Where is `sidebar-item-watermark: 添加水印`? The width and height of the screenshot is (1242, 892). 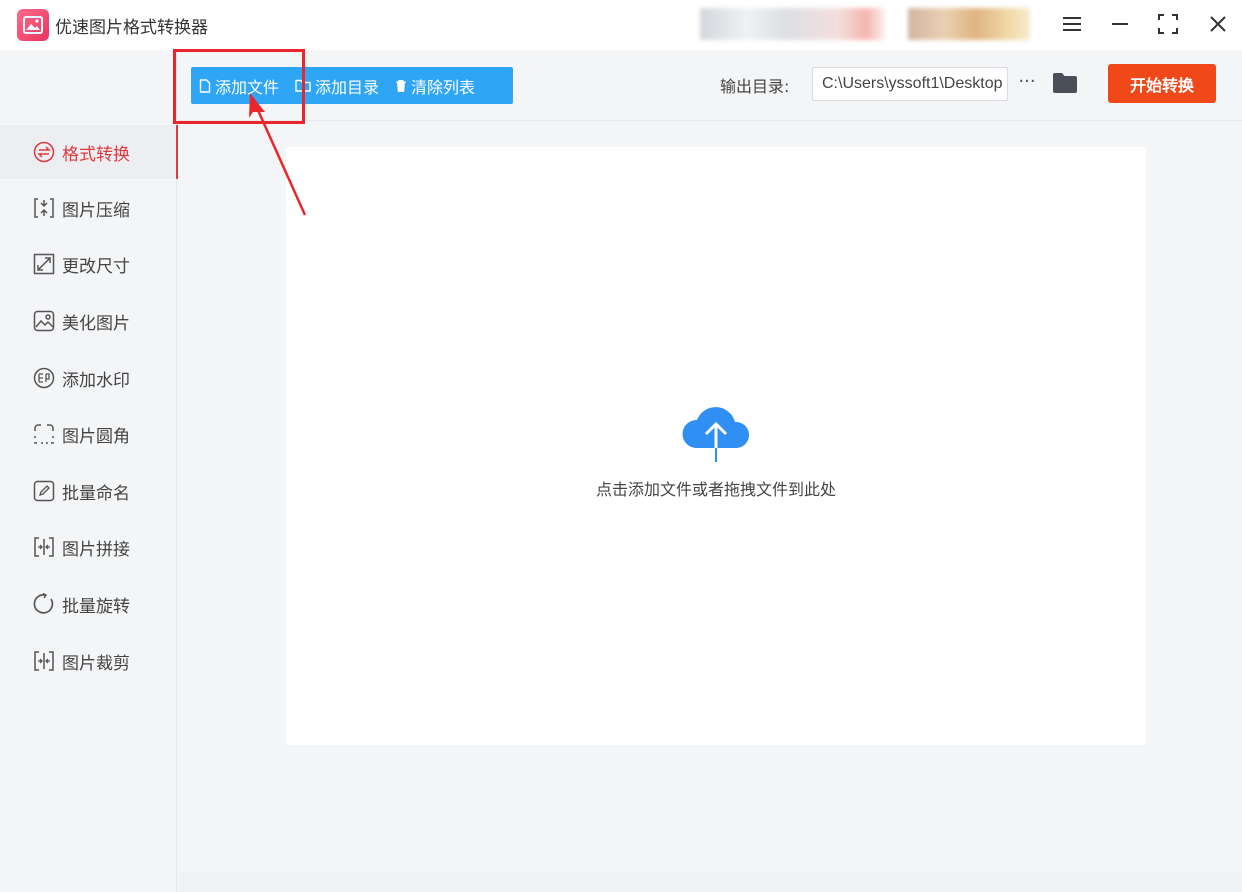 sidebar-item-watermark: 添加水印 is located at coordinates (88, 378).